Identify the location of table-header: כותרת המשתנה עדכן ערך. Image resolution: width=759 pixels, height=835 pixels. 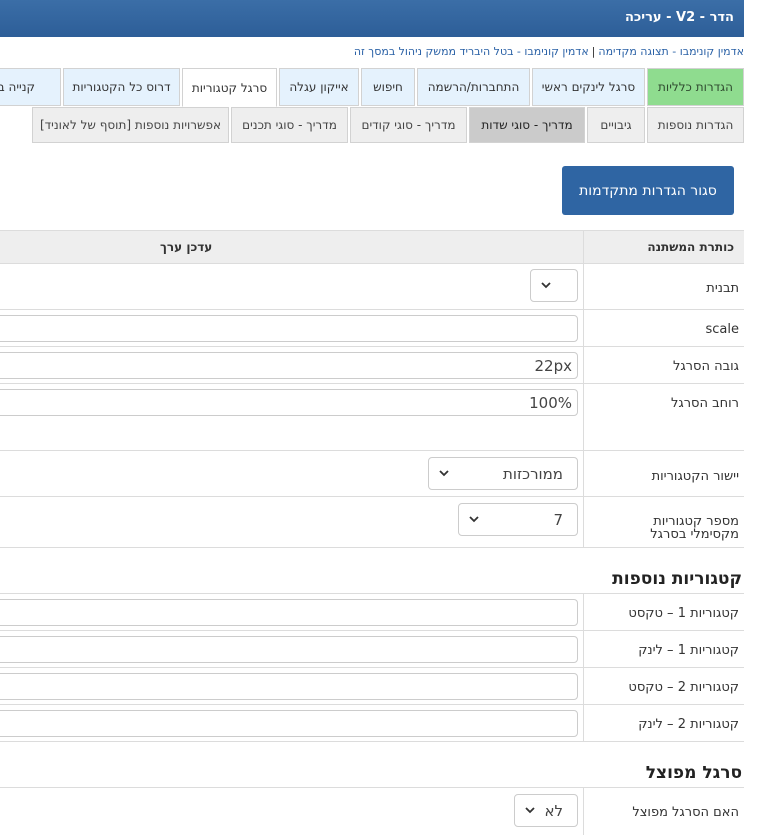
(372, 247).